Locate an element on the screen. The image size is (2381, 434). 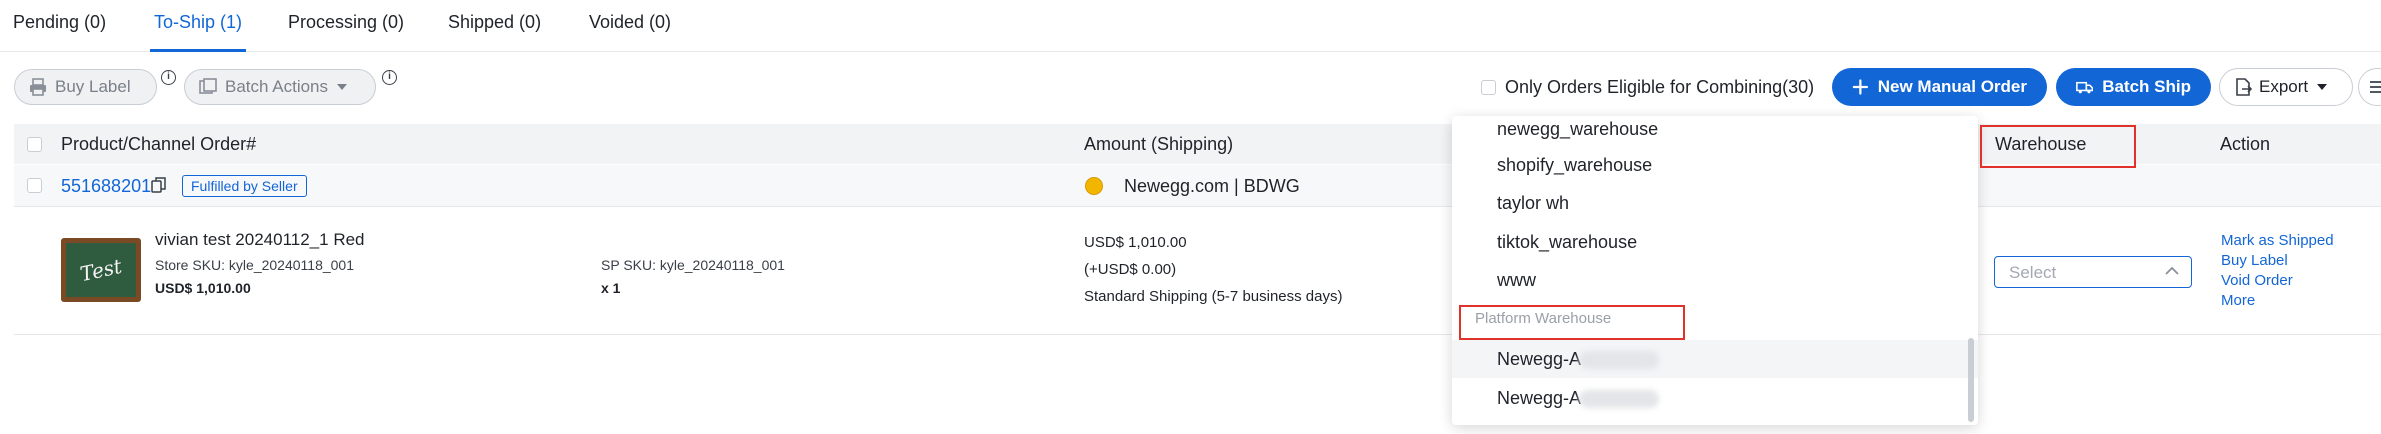
export-button: Export is located at coordinates (2286, 87).